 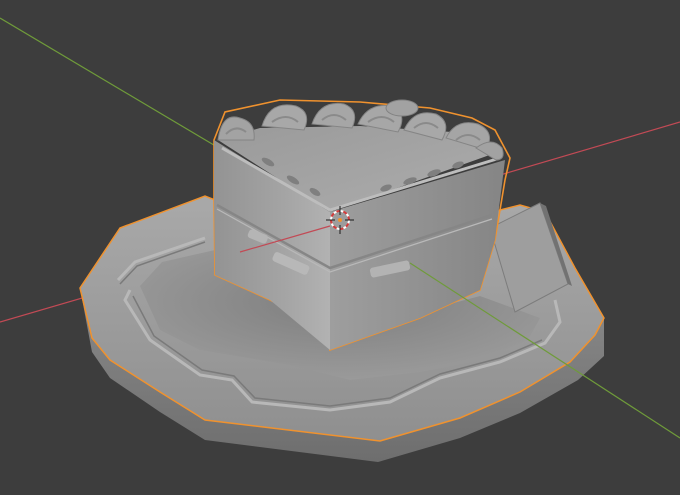 What do you see at coordinates (589, 148) in the screenshot?
I see `x-axis-line-right` at bounding box center [589, 148].